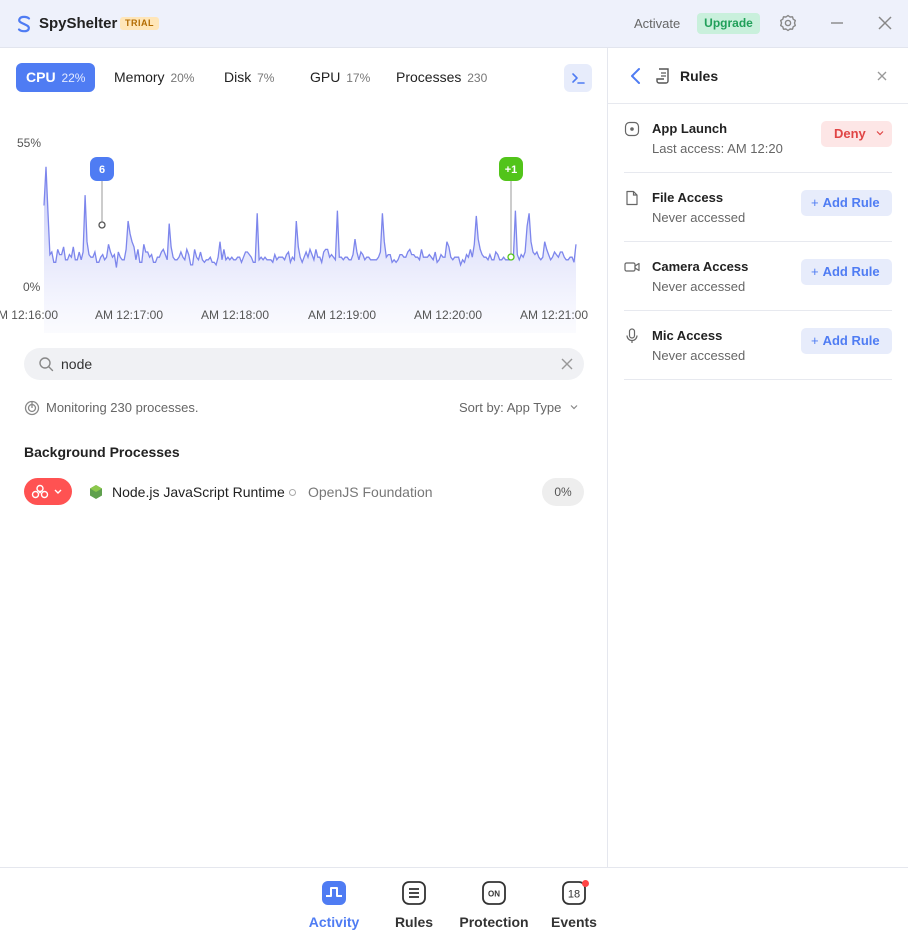 This screenshot has width=908, height=943. I want to click on tab-memory-label: Memory, so click(139, 77).